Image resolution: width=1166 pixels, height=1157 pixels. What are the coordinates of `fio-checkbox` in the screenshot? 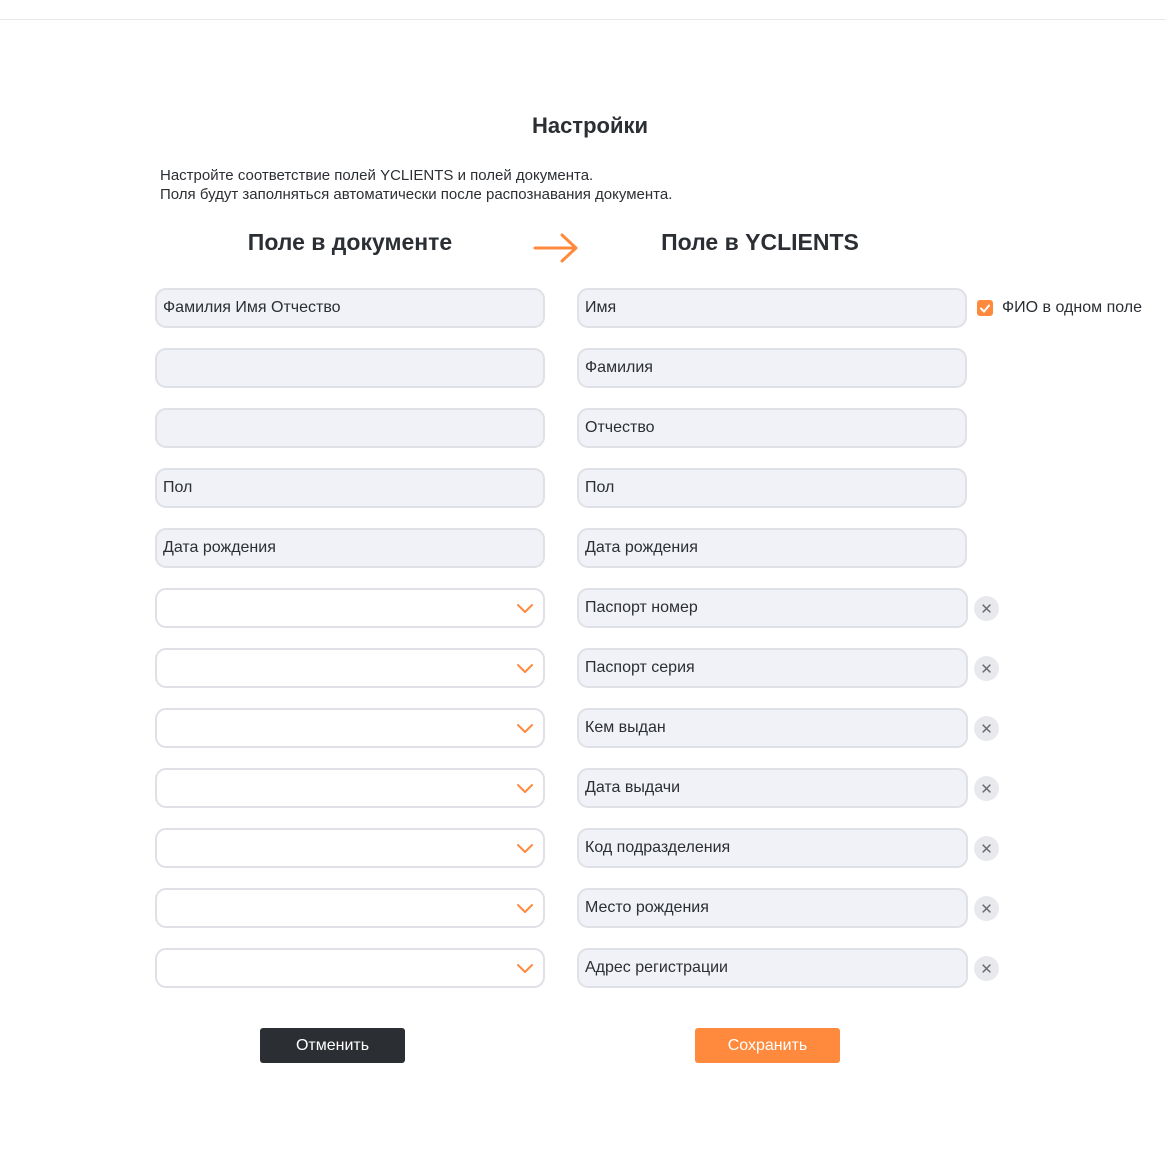 It's located at (985, 308).